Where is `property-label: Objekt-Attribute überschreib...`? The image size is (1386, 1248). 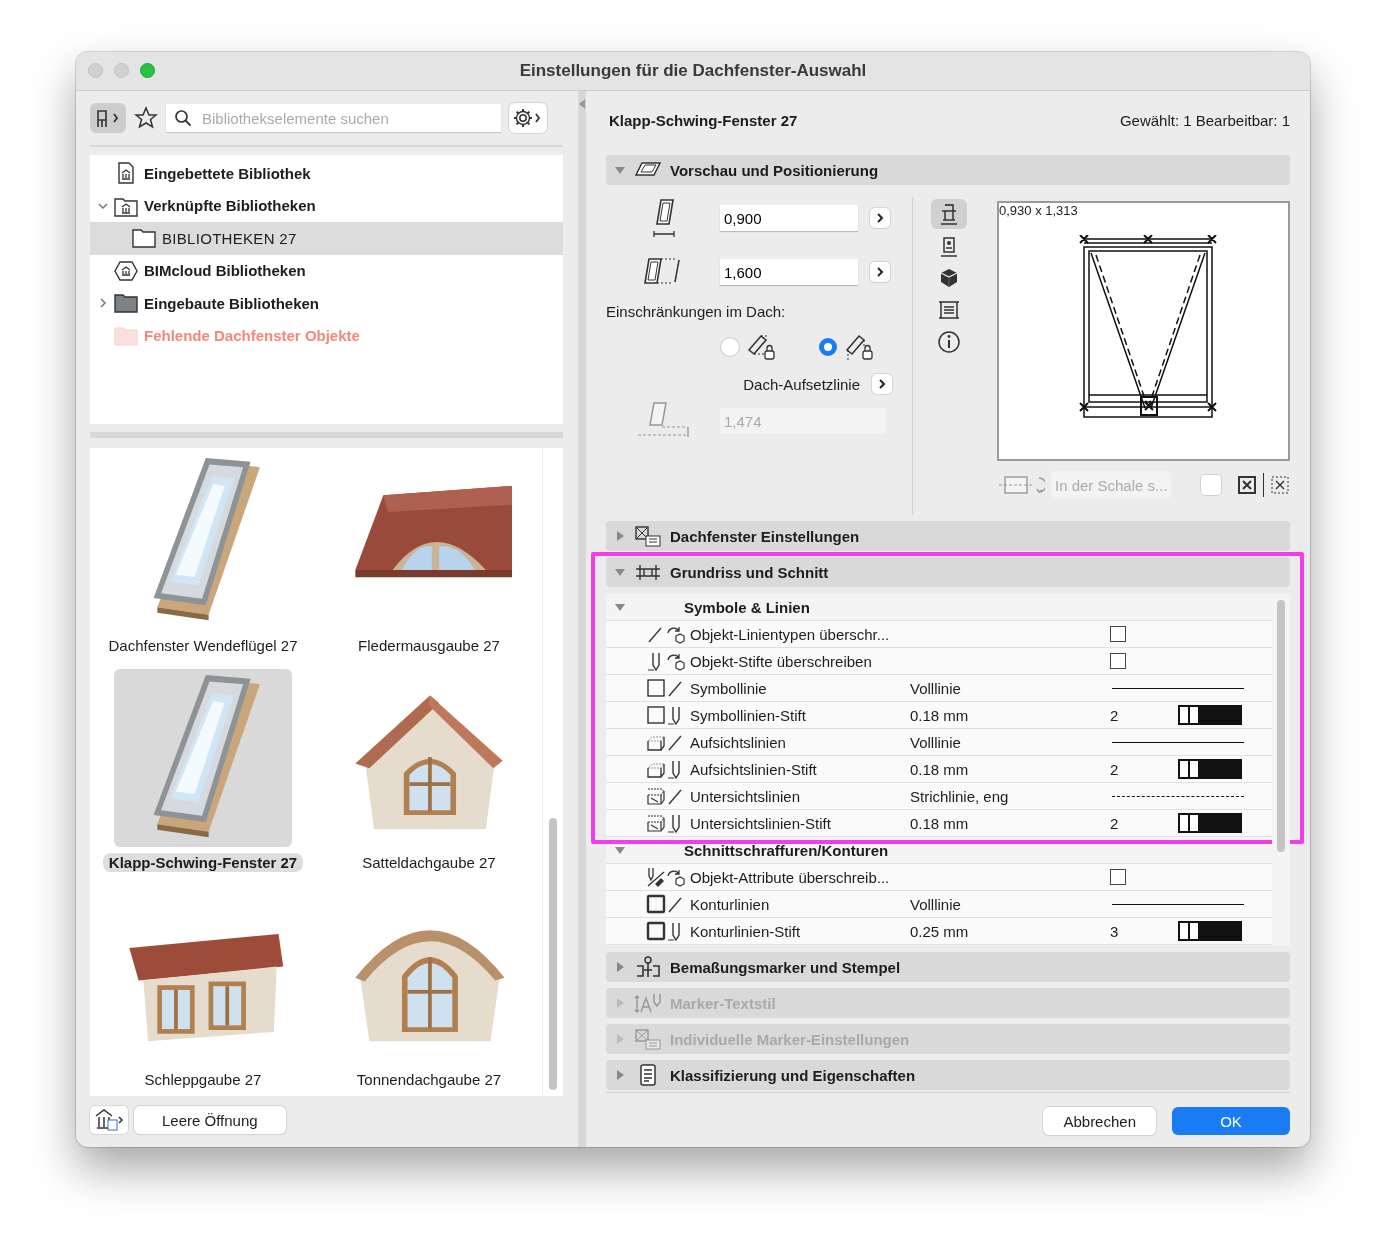 property-label: Objekt-Attribute überschreib... is located at coordinates (790, 877).